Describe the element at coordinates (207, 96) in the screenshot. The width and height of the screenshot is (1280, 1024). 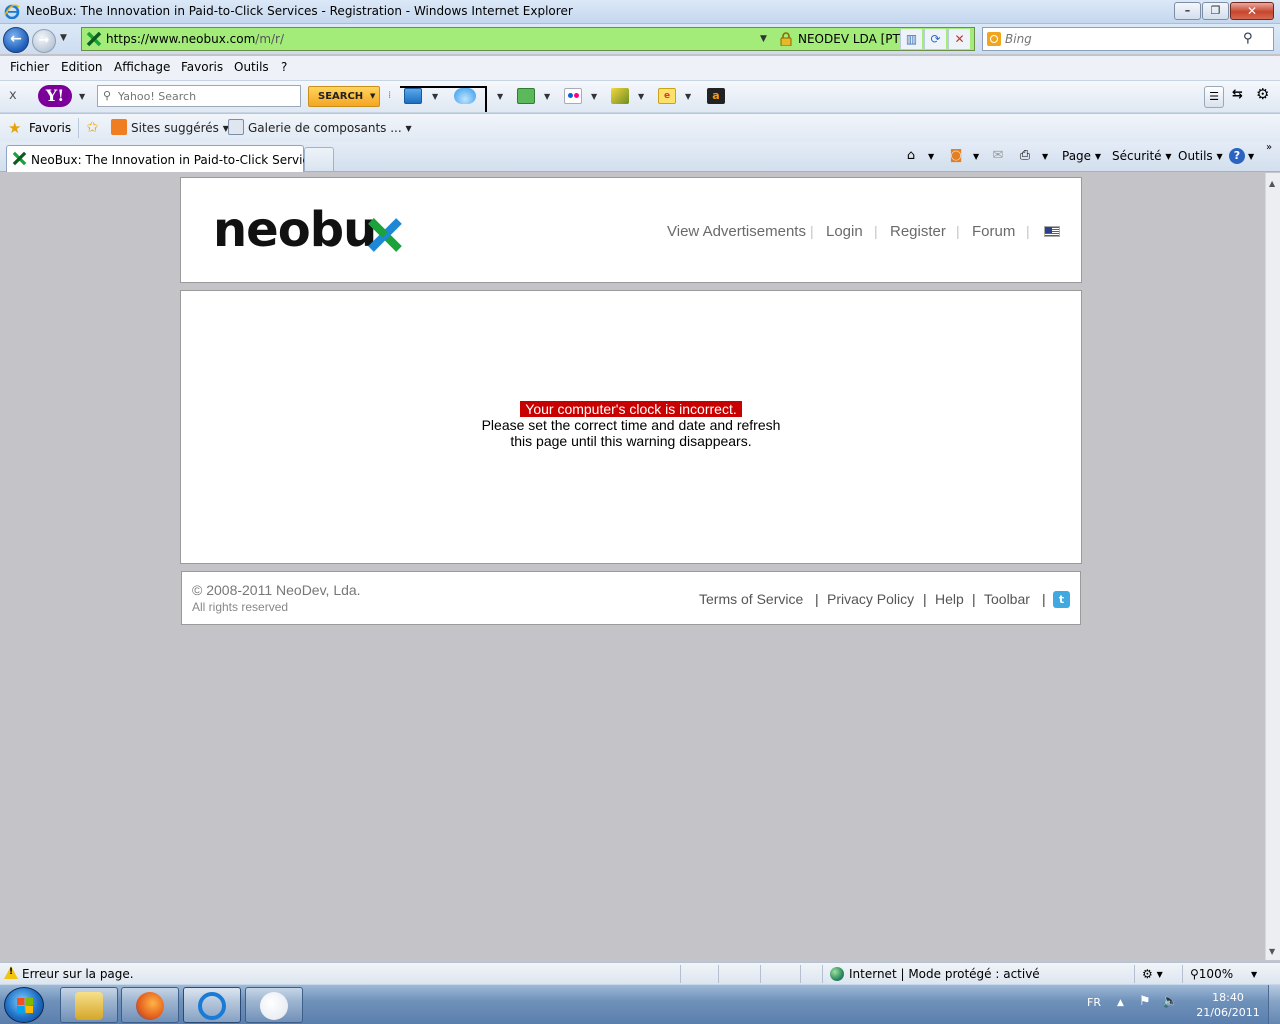
I see `yahoo-search-input` at that location.